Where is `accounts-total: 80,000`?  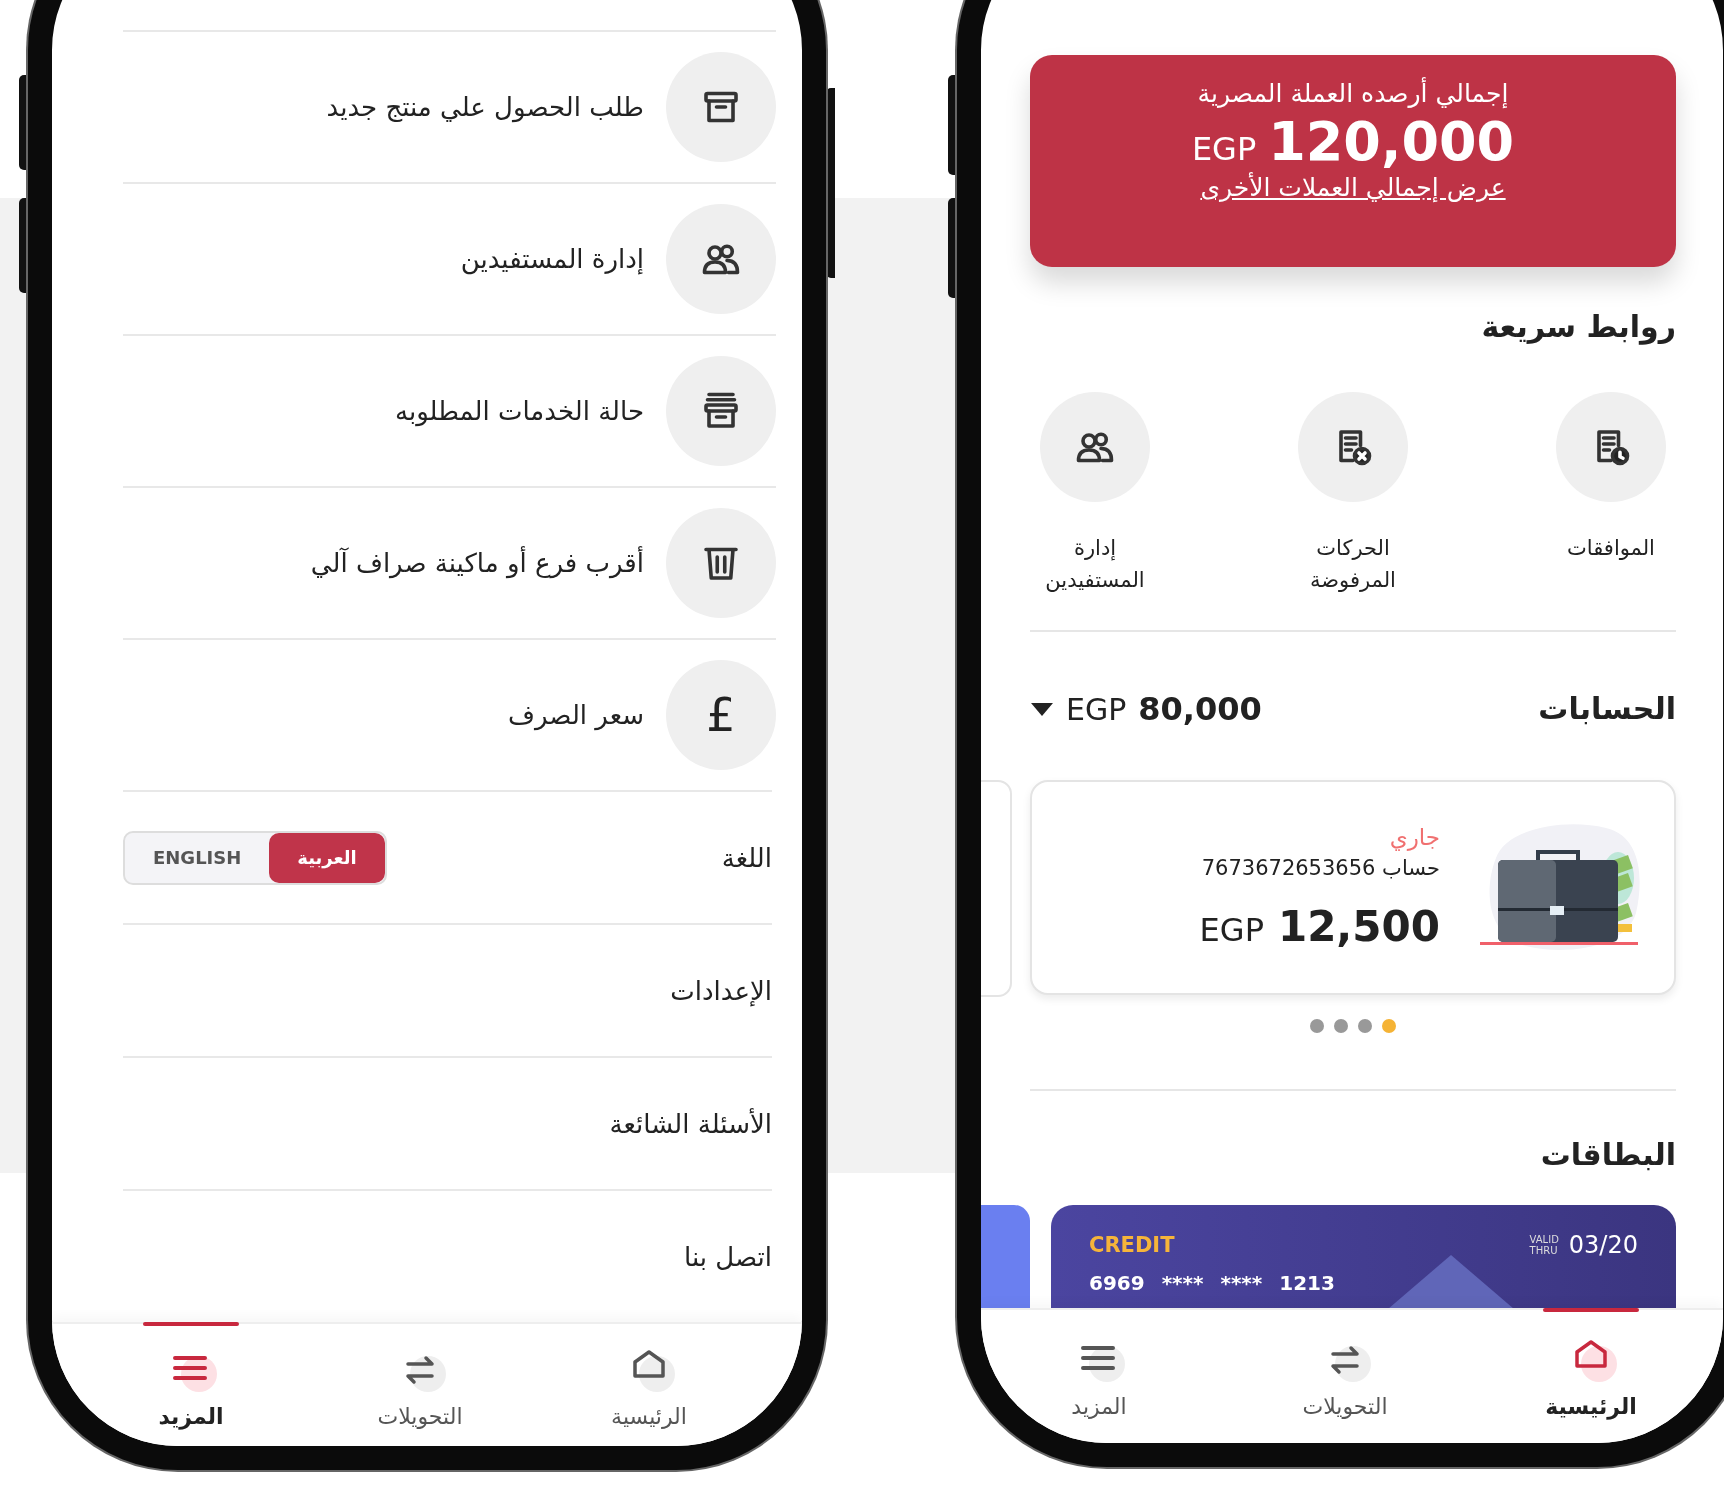
accounts-total: 80,000 is located at coordinates (1200, 709).